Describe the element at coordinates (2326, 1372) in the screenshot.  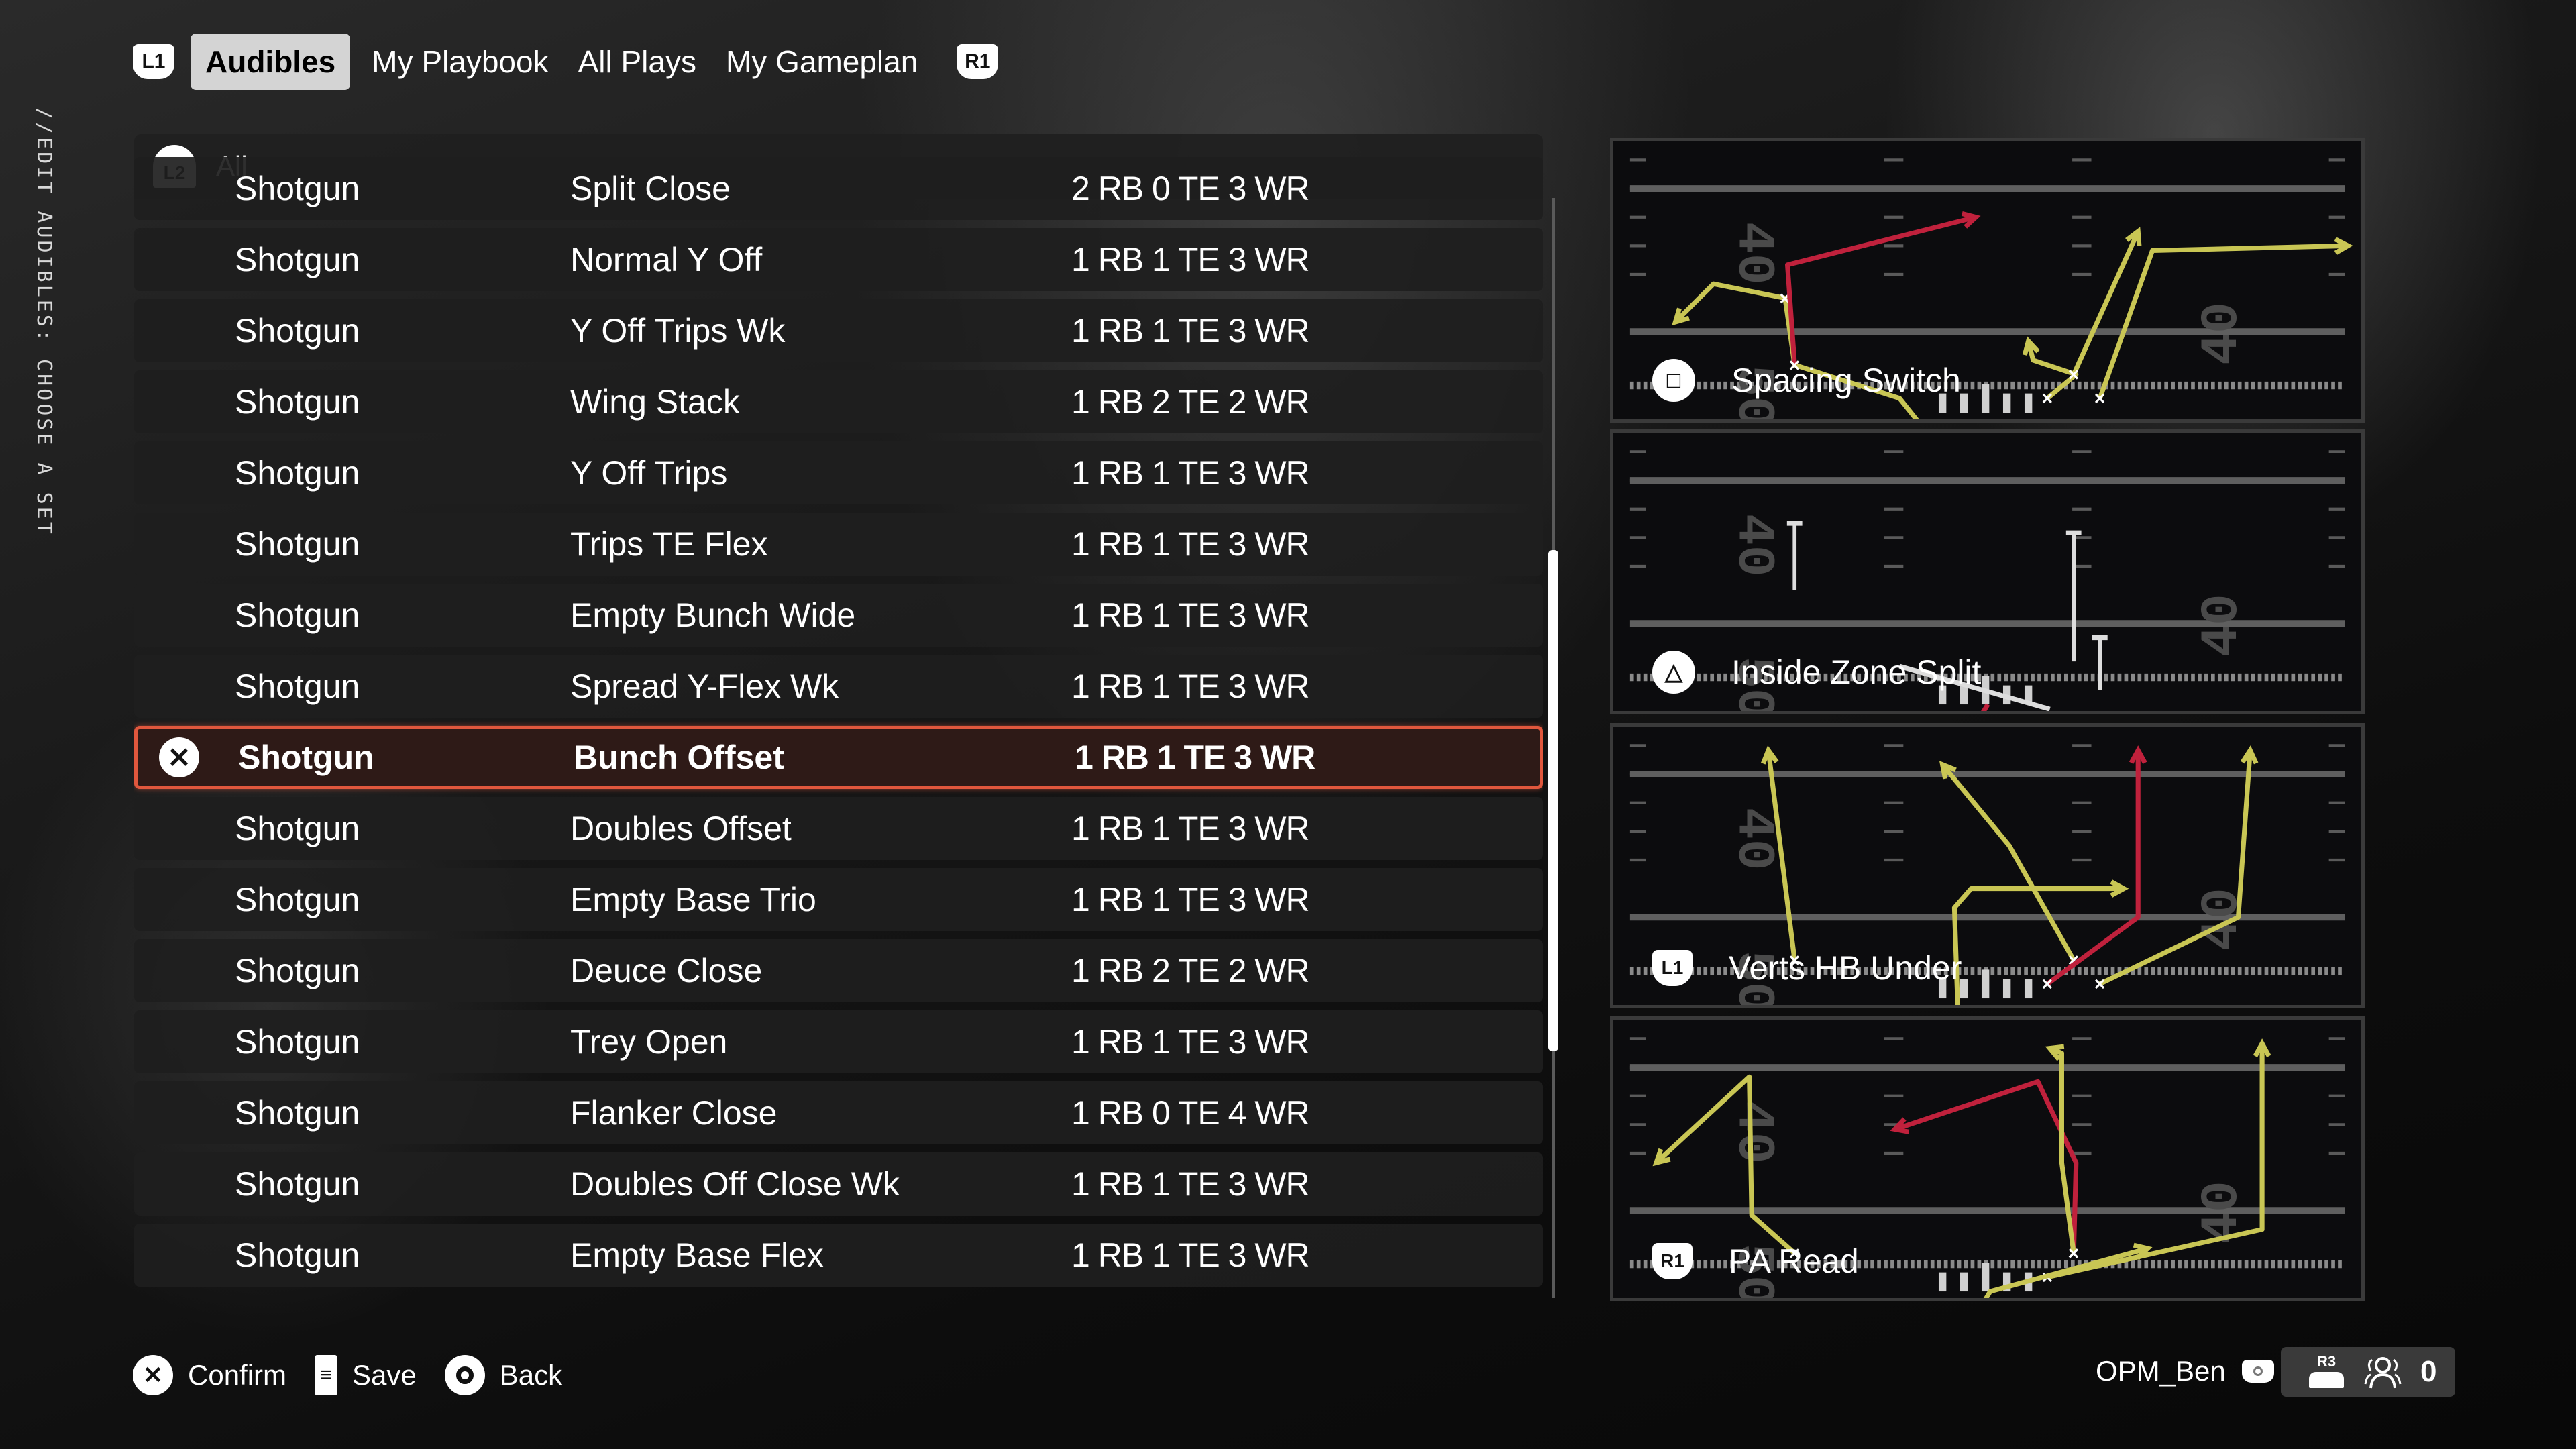
I see `r3-stick-icon: R3` at that location.